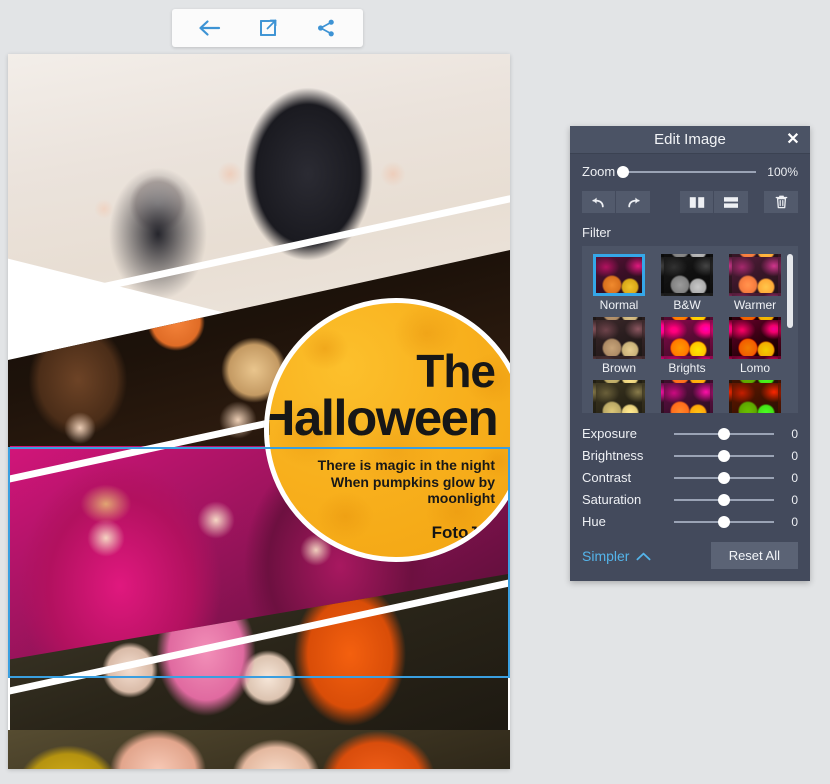  What do you see at coordinates (755, 305) in the screenshot?
I see `filter-item-label: Warmer` at bounding box center [755, 305].